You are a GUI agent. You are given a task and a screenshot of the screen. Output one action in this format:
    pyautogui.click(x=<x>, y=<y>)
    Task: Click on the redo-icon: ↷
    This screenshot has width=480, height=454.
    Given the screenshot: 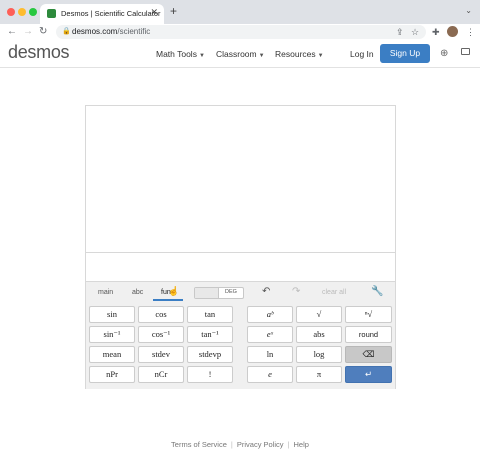 What is the action you would take?
    pyautogui.click(x=296, y=291)
    